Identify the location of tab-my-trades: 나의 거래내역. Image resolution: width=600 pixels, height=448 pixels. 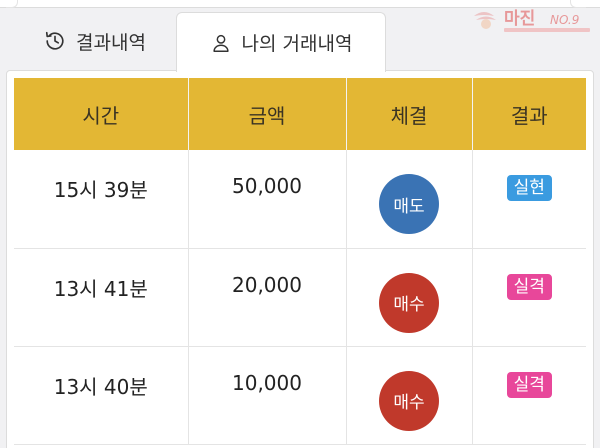
(281, 42).